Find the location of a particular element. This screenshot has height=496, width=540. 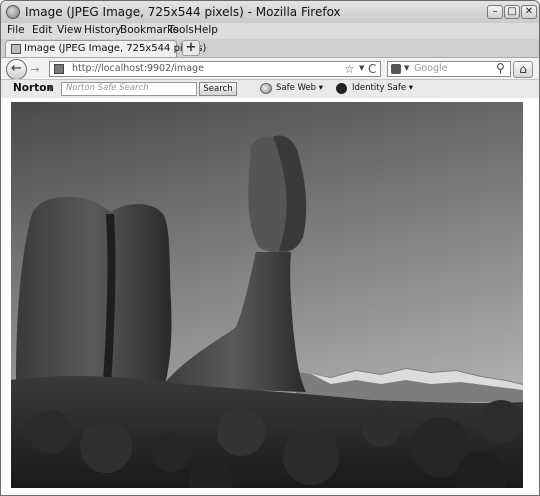

firefox-icon is located at coordinates (13, 12).